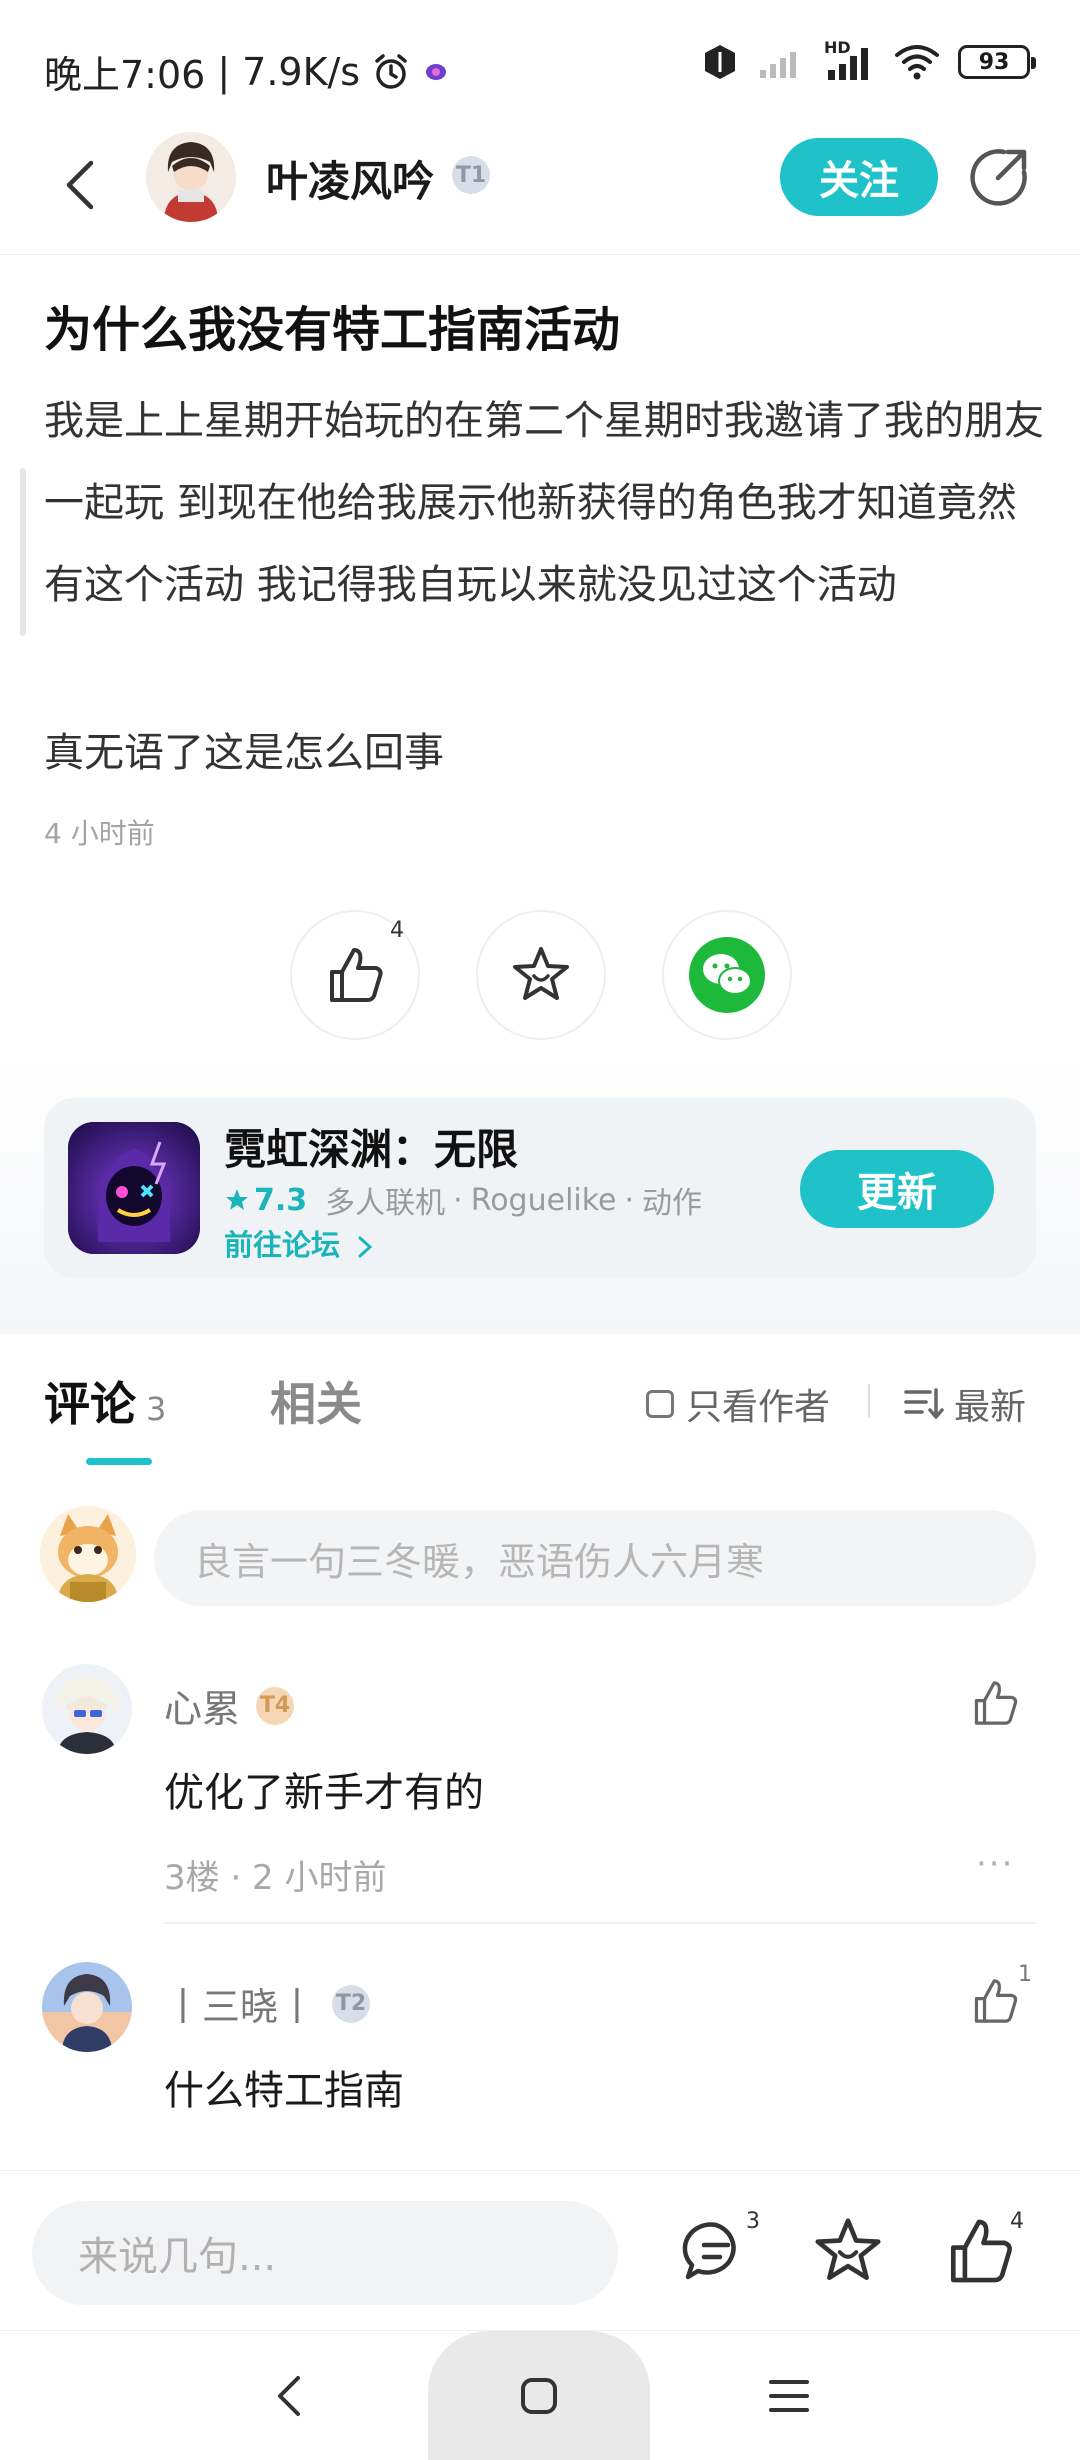 The image size is (1080, 2460). I want to click on sort-toggle: 最新, so click(965, 1404).